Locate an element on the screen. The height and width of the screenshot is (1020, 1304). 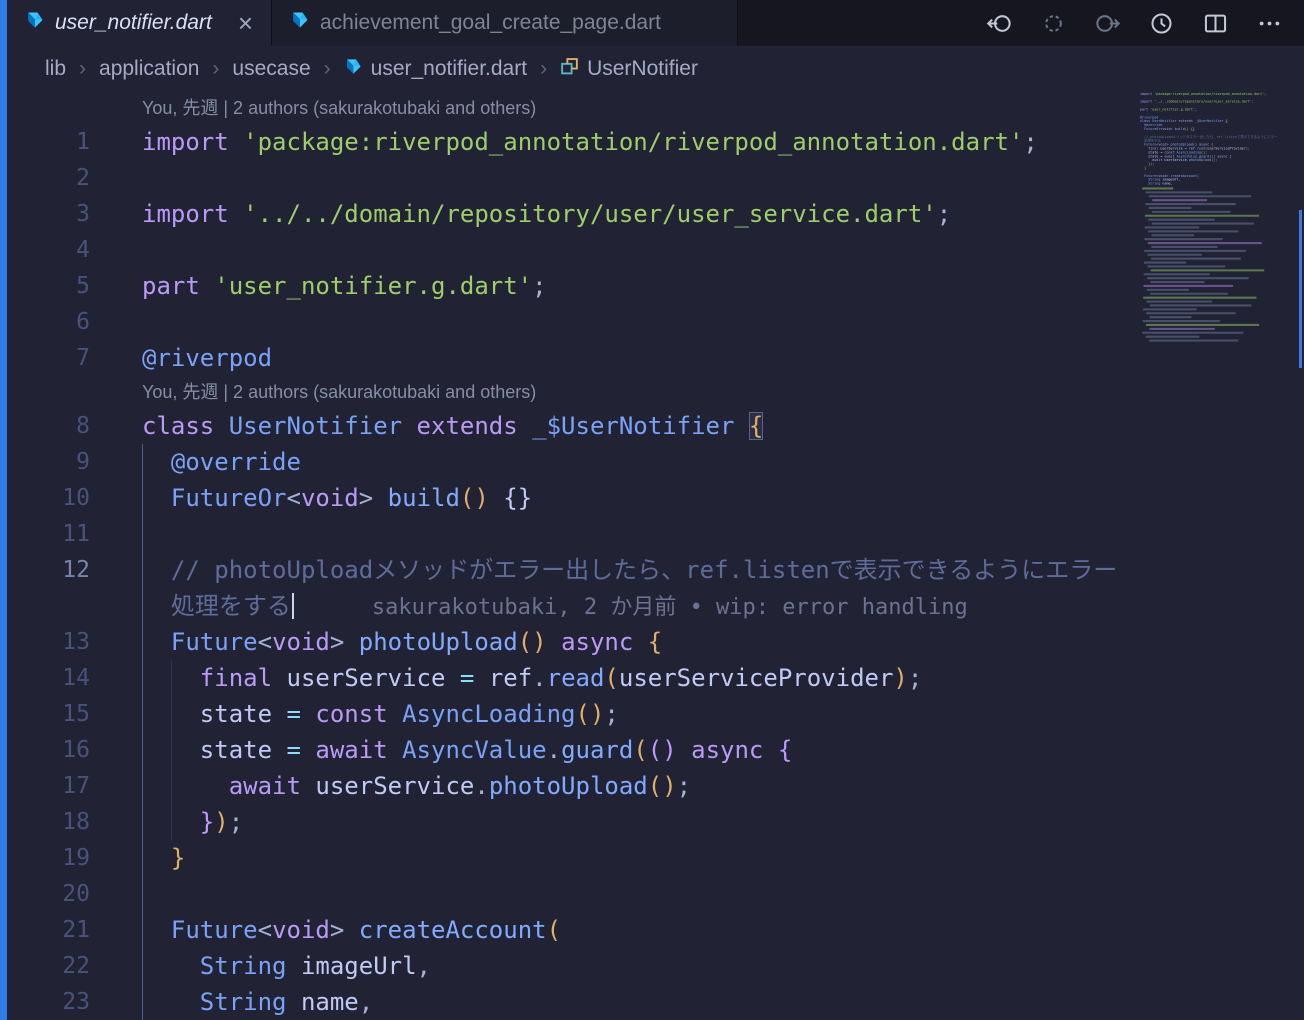
more-actions-icon is located at coordinates (1269, 23).